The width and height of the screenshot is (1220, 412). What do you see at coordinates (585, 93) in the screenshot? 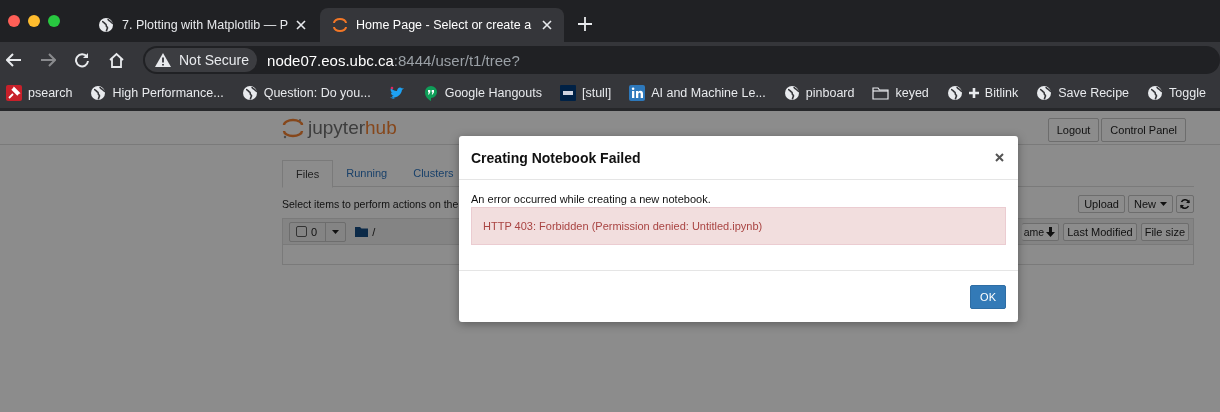
I see `bookmark: [stull]` at bounding box center [585, 93].